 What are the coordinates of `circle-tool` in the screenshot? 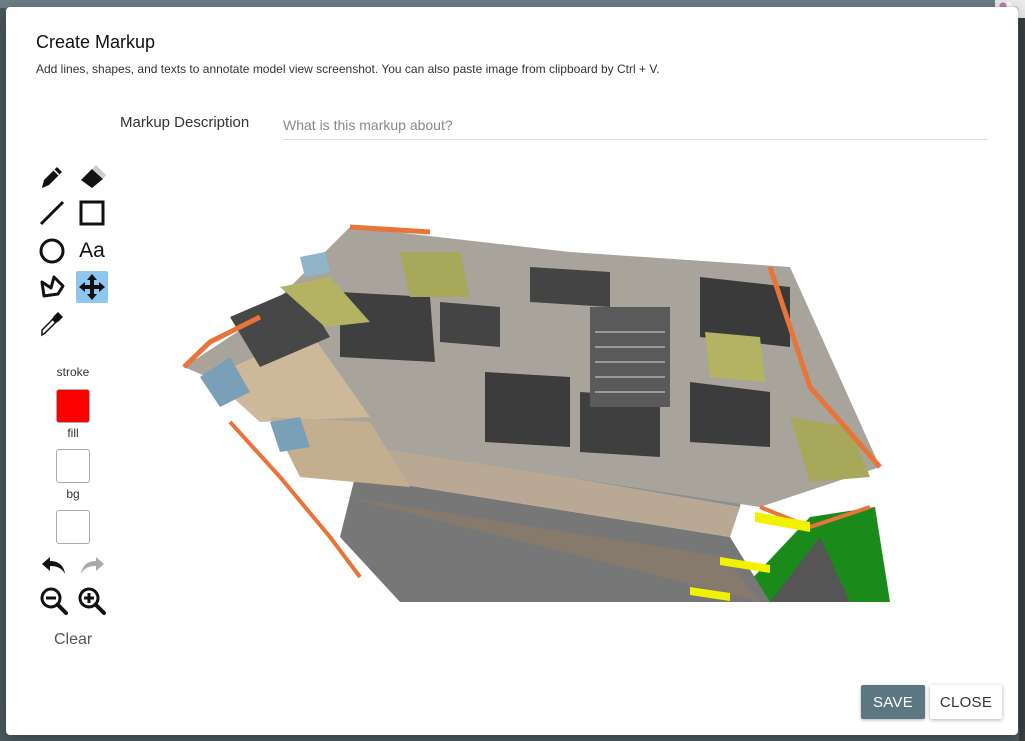 It's located at (52, 251).